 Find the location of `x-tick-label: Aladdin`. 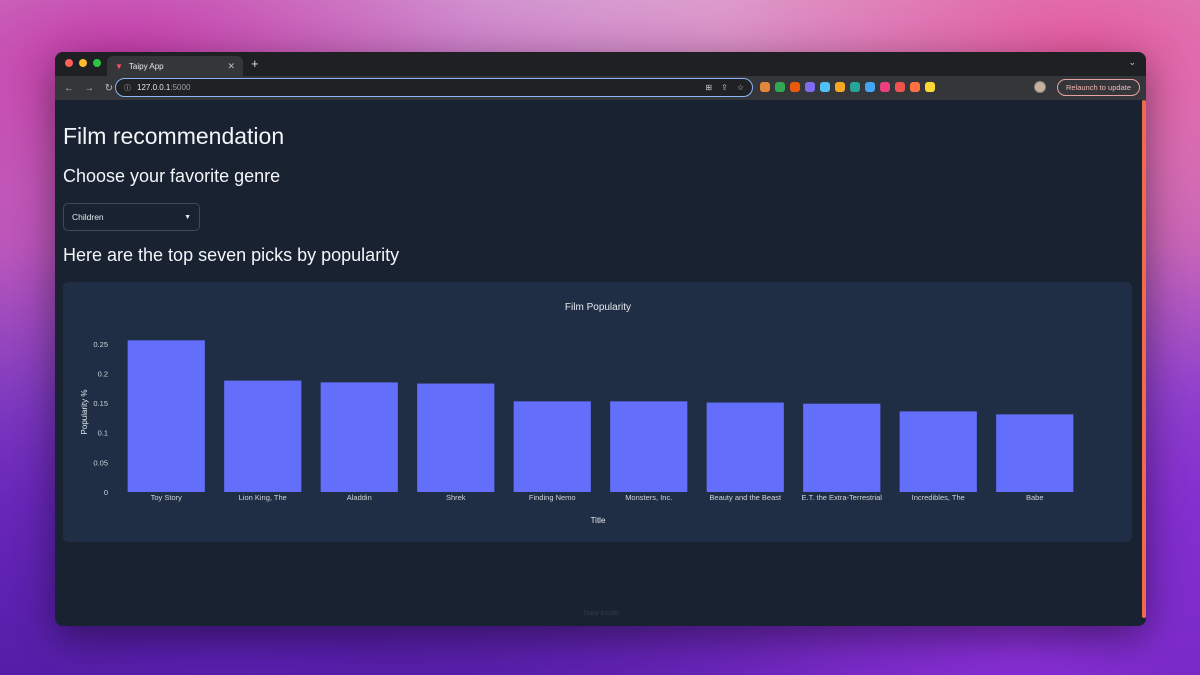

x-tick-label: Aladdin is located at coordinates (359, 497).